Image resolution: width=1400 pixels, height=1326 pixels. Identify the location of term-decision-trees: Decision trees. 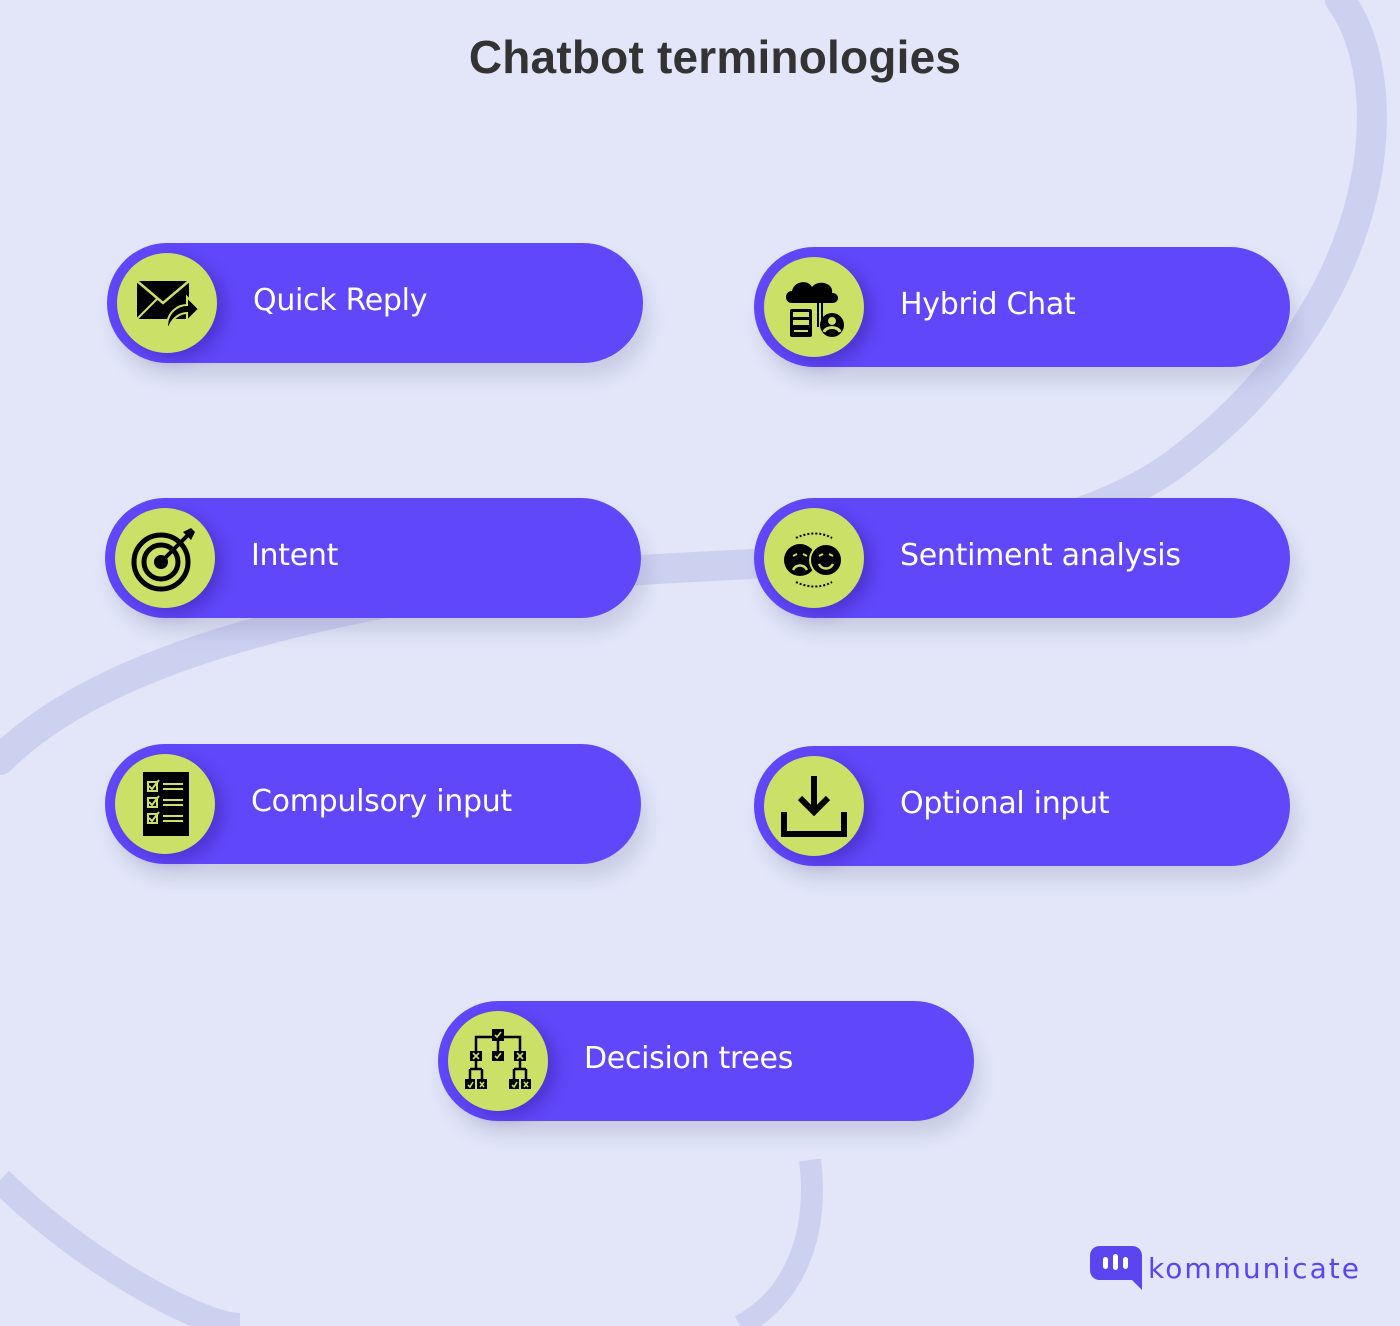
(706, 1061).